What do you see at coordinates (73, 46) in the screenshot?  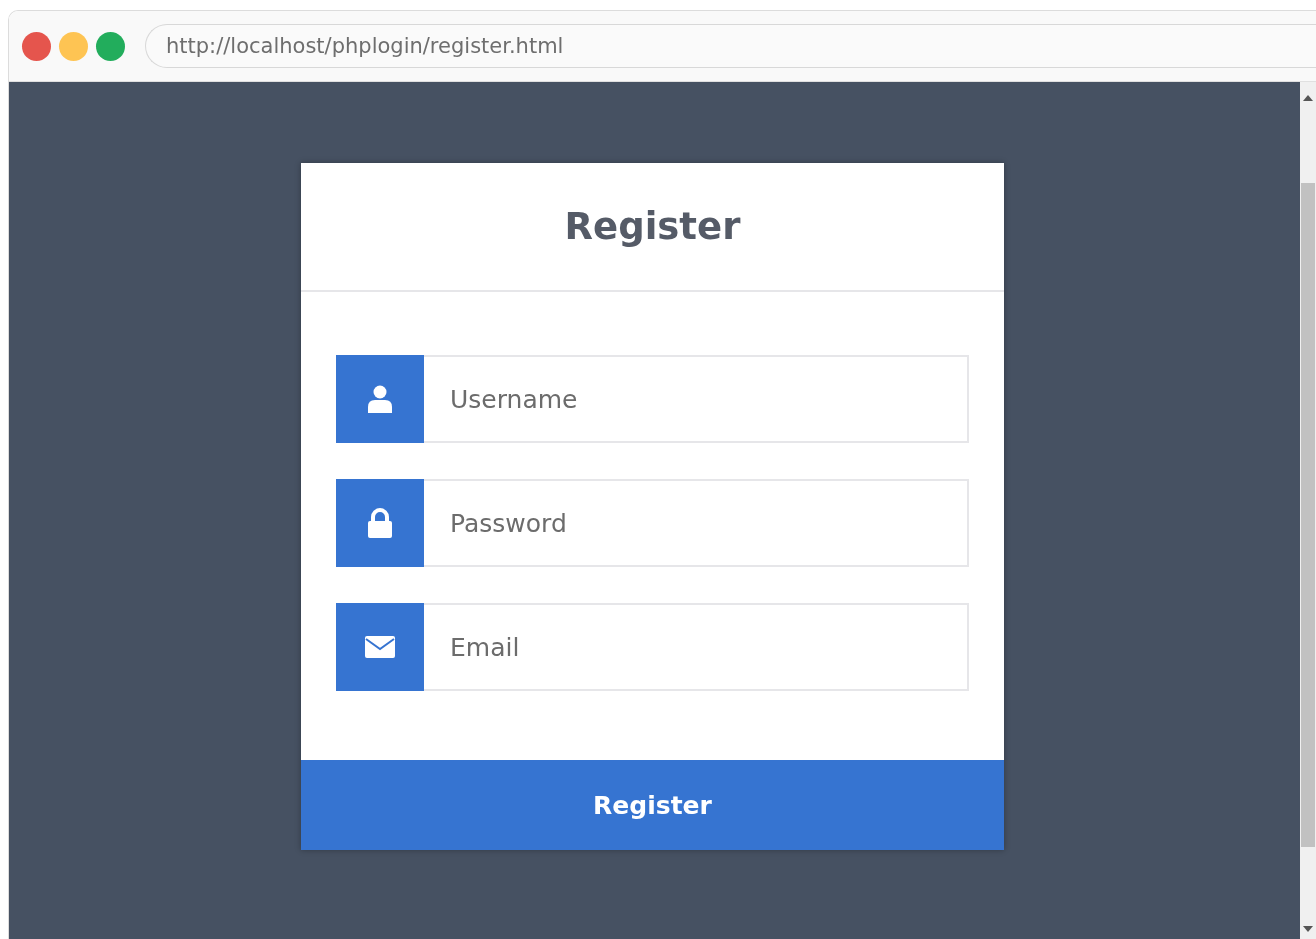 I see `minimize-button` at bounding box center [73, 46].